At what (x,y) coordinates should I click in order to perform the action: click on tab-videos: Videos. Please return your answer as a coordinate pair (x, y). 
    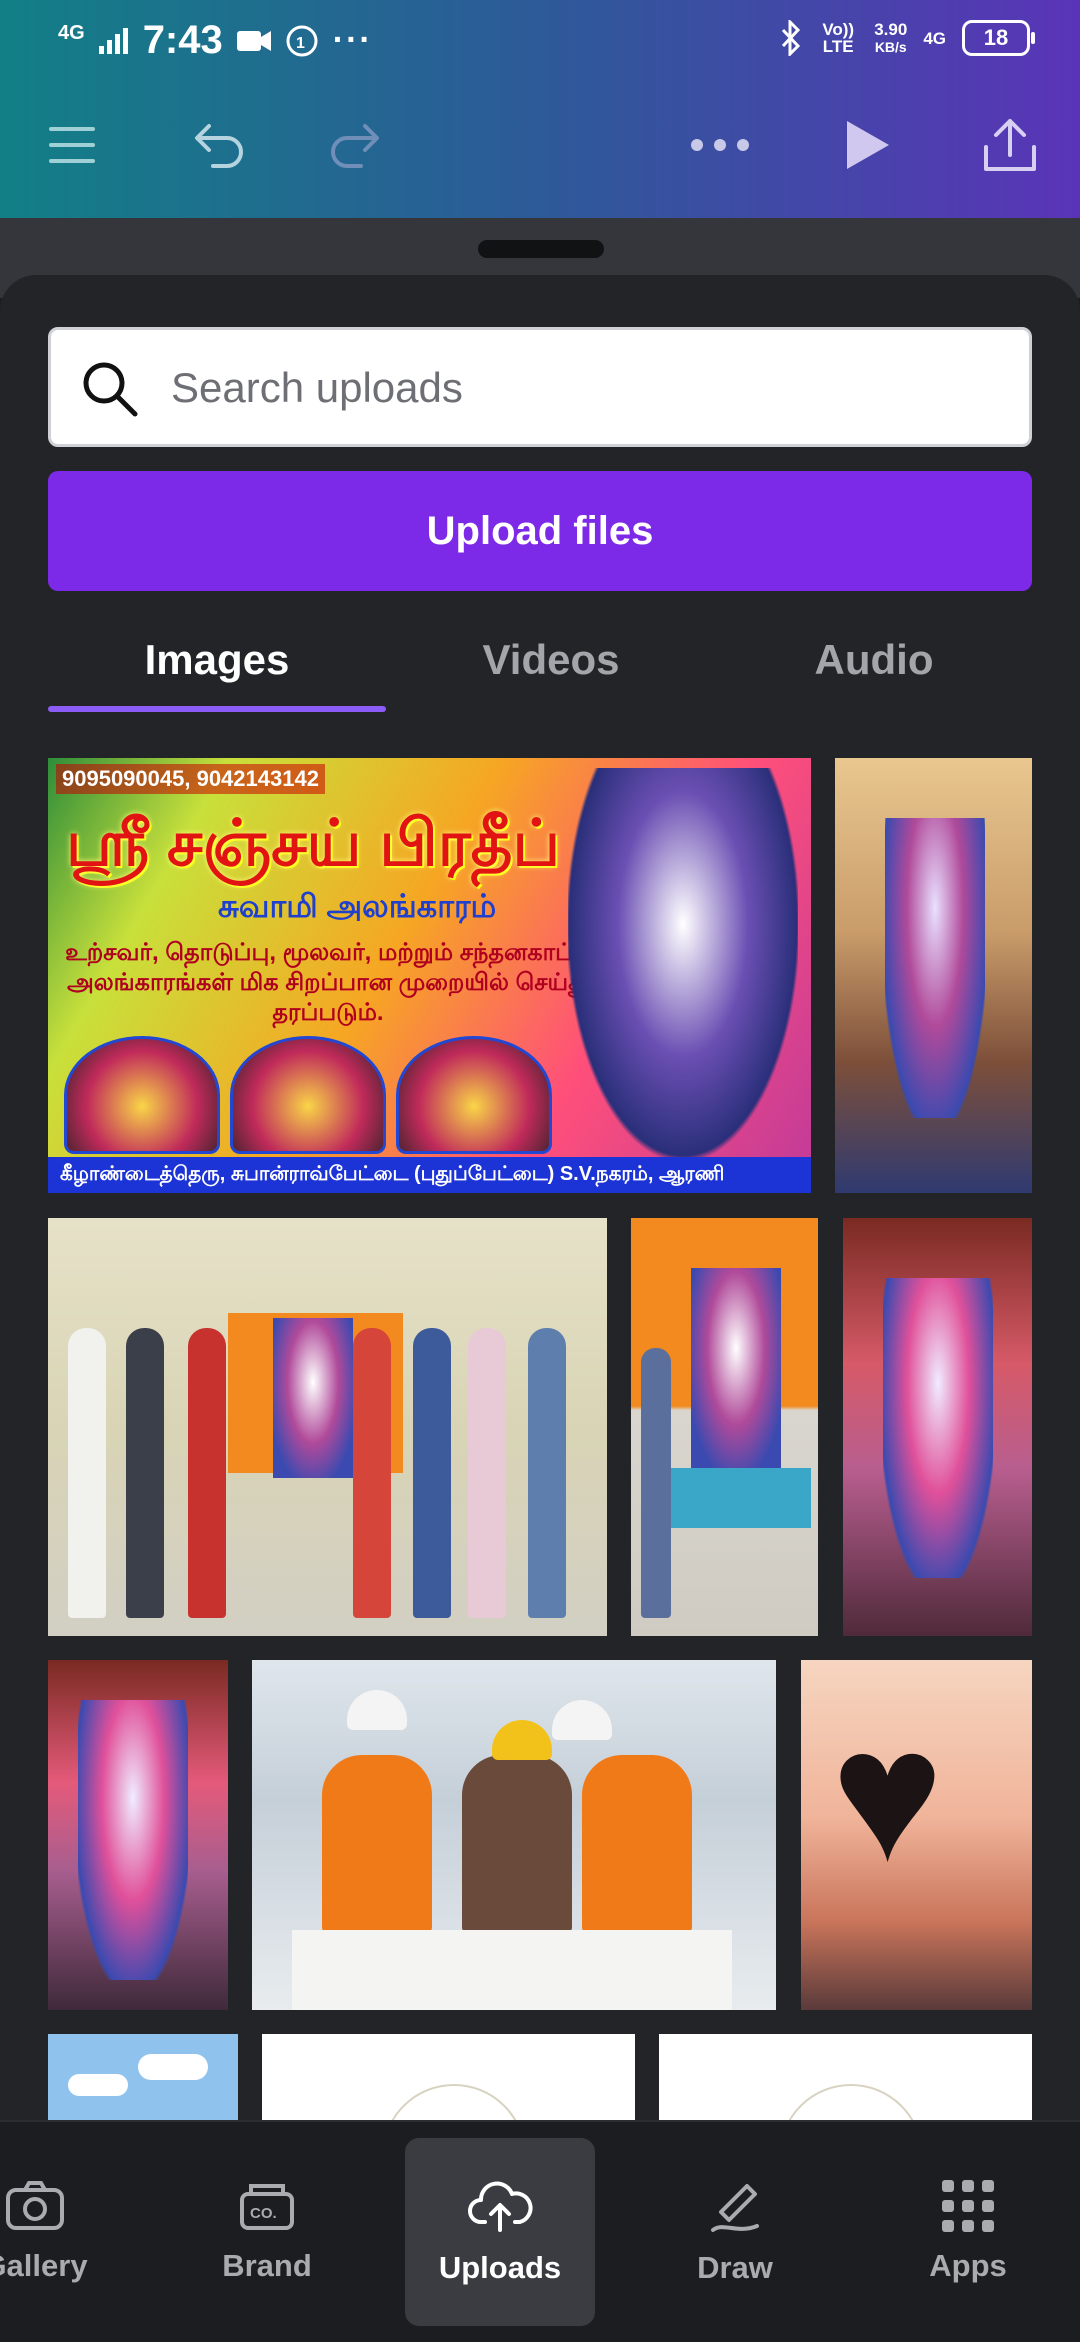
    Looking at the image, I should click on (551, 660).